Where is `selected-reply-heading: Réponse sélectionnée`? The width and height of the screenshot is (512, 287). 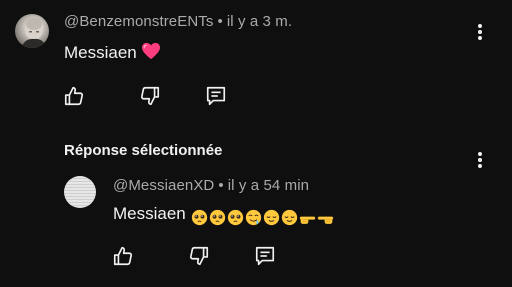
selected-reply-heading: Réponse sélectionnée is located at coordinates (143, 150).